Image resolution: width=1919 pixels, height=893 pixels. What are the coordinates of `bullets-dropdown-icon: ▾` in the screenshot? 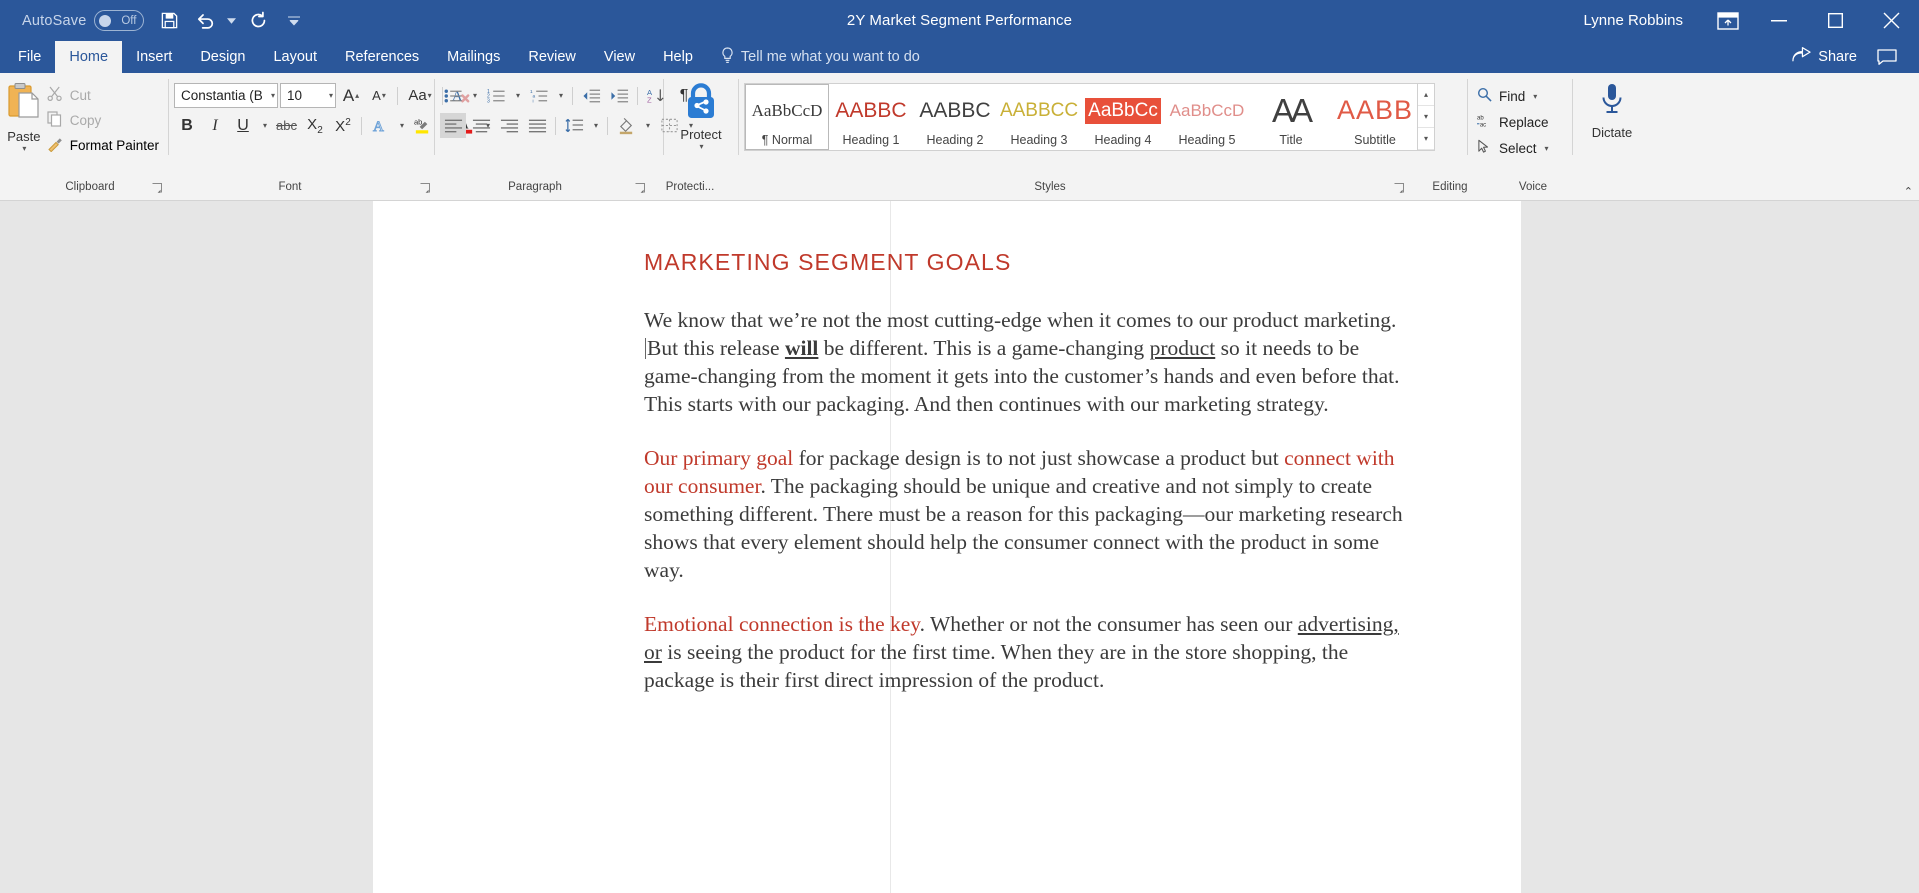 It's located at (474, 95).